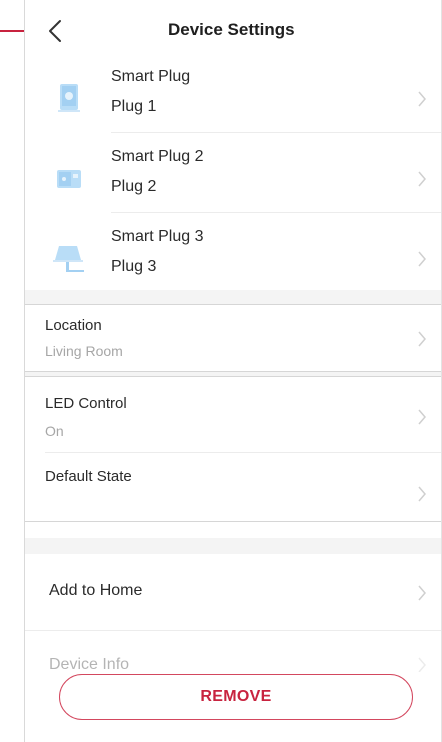 This screenshot has width=442, height=742. I want to click on location-card: Location Living Room, so click(233, 338).